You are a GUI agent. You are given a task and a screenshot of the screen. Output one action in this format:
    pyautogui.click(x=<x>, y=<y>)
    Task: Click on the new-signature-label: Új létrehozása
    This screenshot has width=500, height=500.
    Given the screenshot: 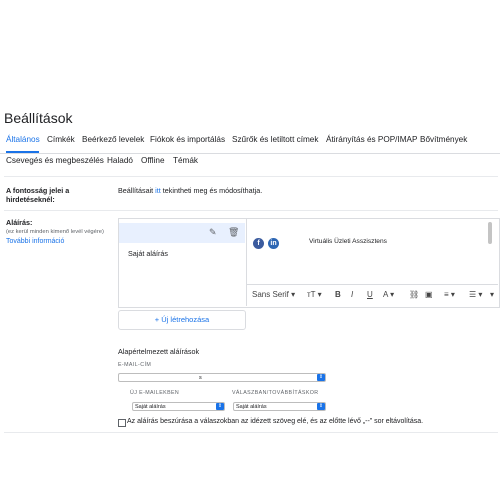 What is the action you would take?
    pyautogui.click(x=185, y=319)
    